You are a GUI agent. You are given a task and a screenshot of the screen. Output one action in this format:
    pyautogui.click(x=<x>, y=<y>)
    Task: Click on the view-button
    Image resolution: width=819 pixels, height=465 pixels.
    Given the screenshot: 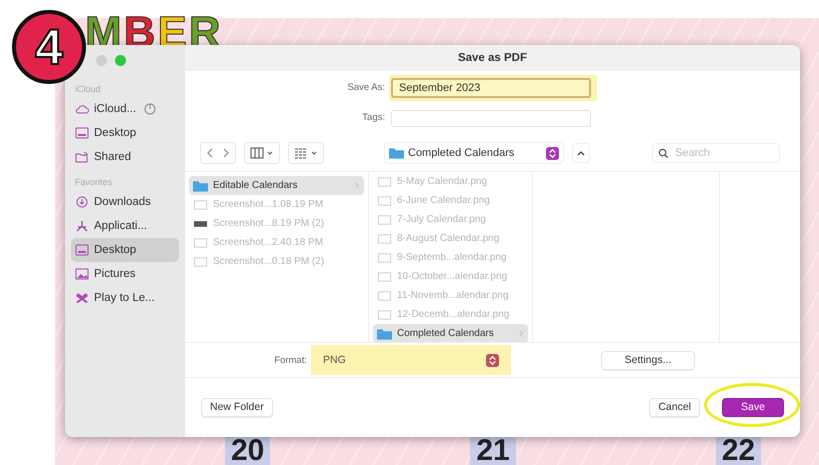 What is the action you would take?
    pyautogui.click(x=262, y=153)
    